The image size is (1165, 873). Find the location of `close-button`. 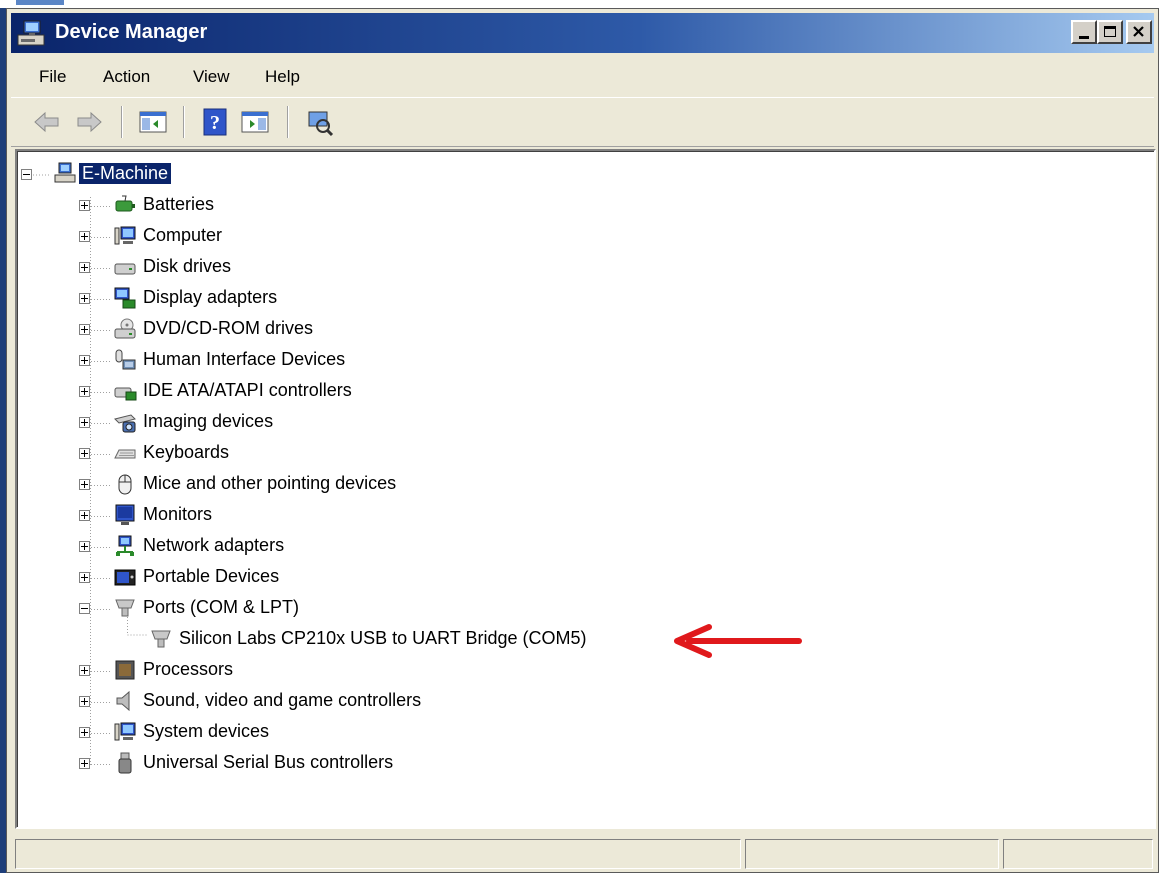

close-button is located at coordinates (1139, 32).